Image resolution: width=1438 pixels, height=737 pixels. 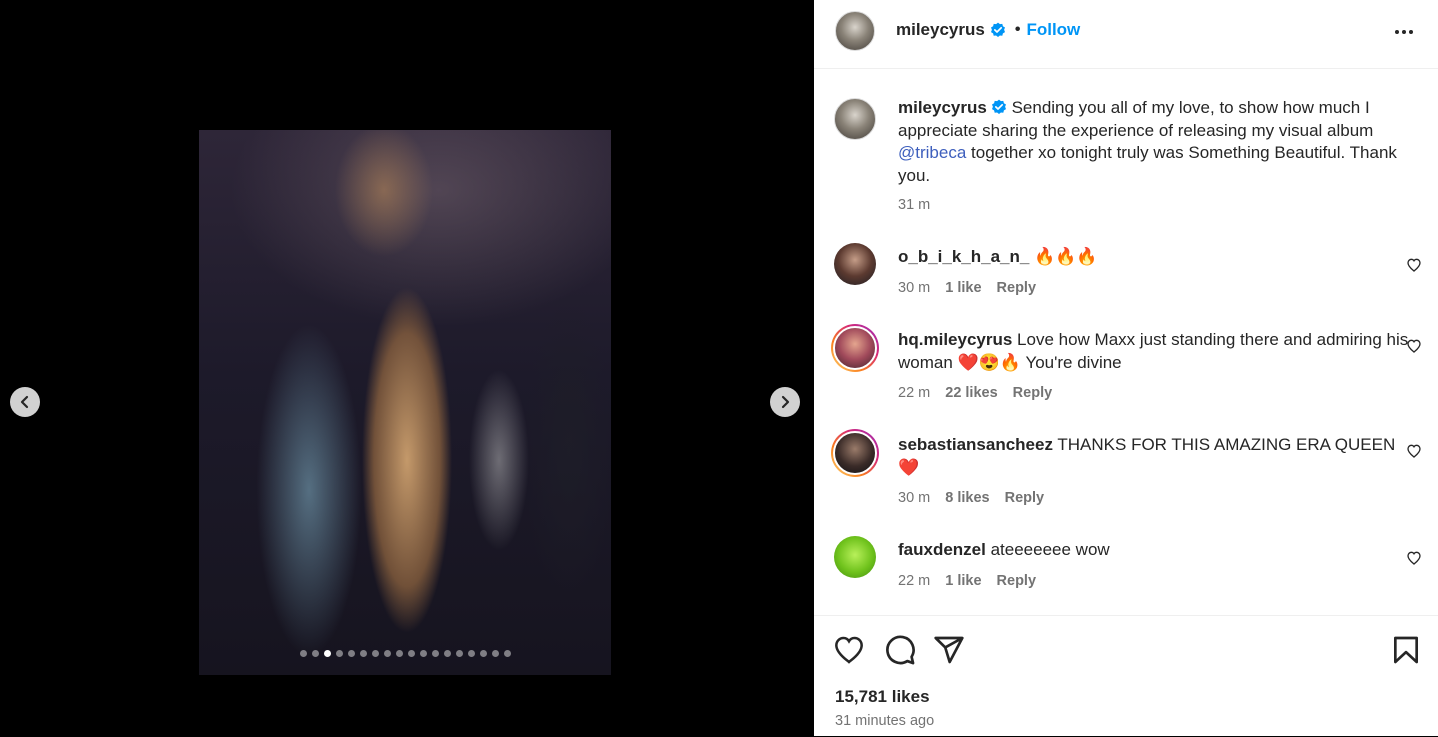 I want to click on timestamp: 31 m, so click(x=914, y=205).